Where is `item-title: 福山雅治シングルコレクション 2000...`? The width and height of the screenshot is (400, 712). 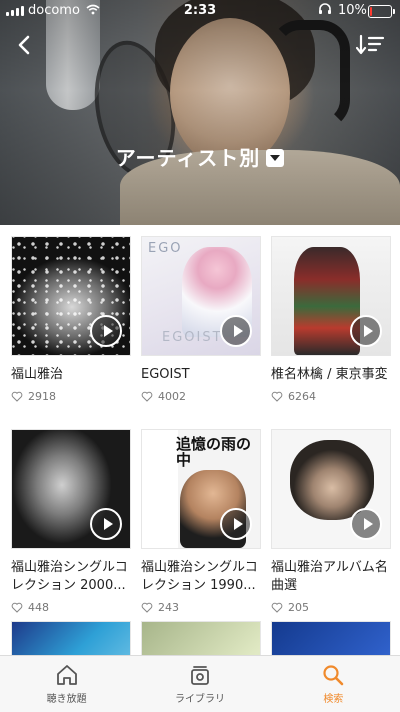
item-title: 福山雅治シングルコレクション 2000... is located at coordinates (69, 576).